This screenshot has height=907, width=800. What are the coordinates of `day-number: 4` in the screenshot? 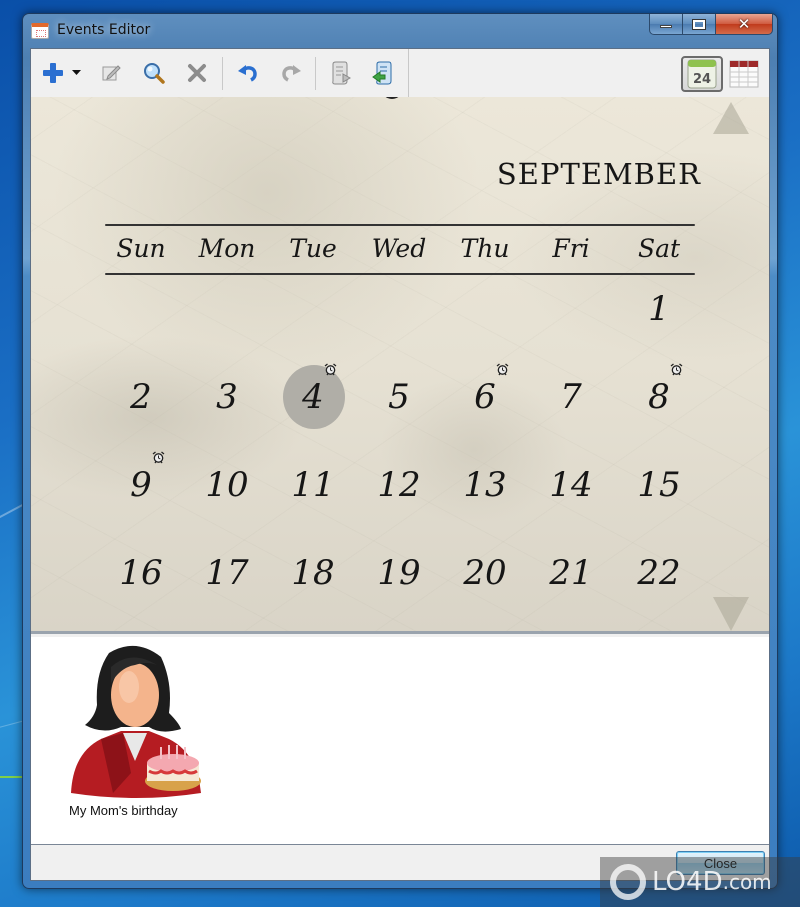 It's located at (313, 397).